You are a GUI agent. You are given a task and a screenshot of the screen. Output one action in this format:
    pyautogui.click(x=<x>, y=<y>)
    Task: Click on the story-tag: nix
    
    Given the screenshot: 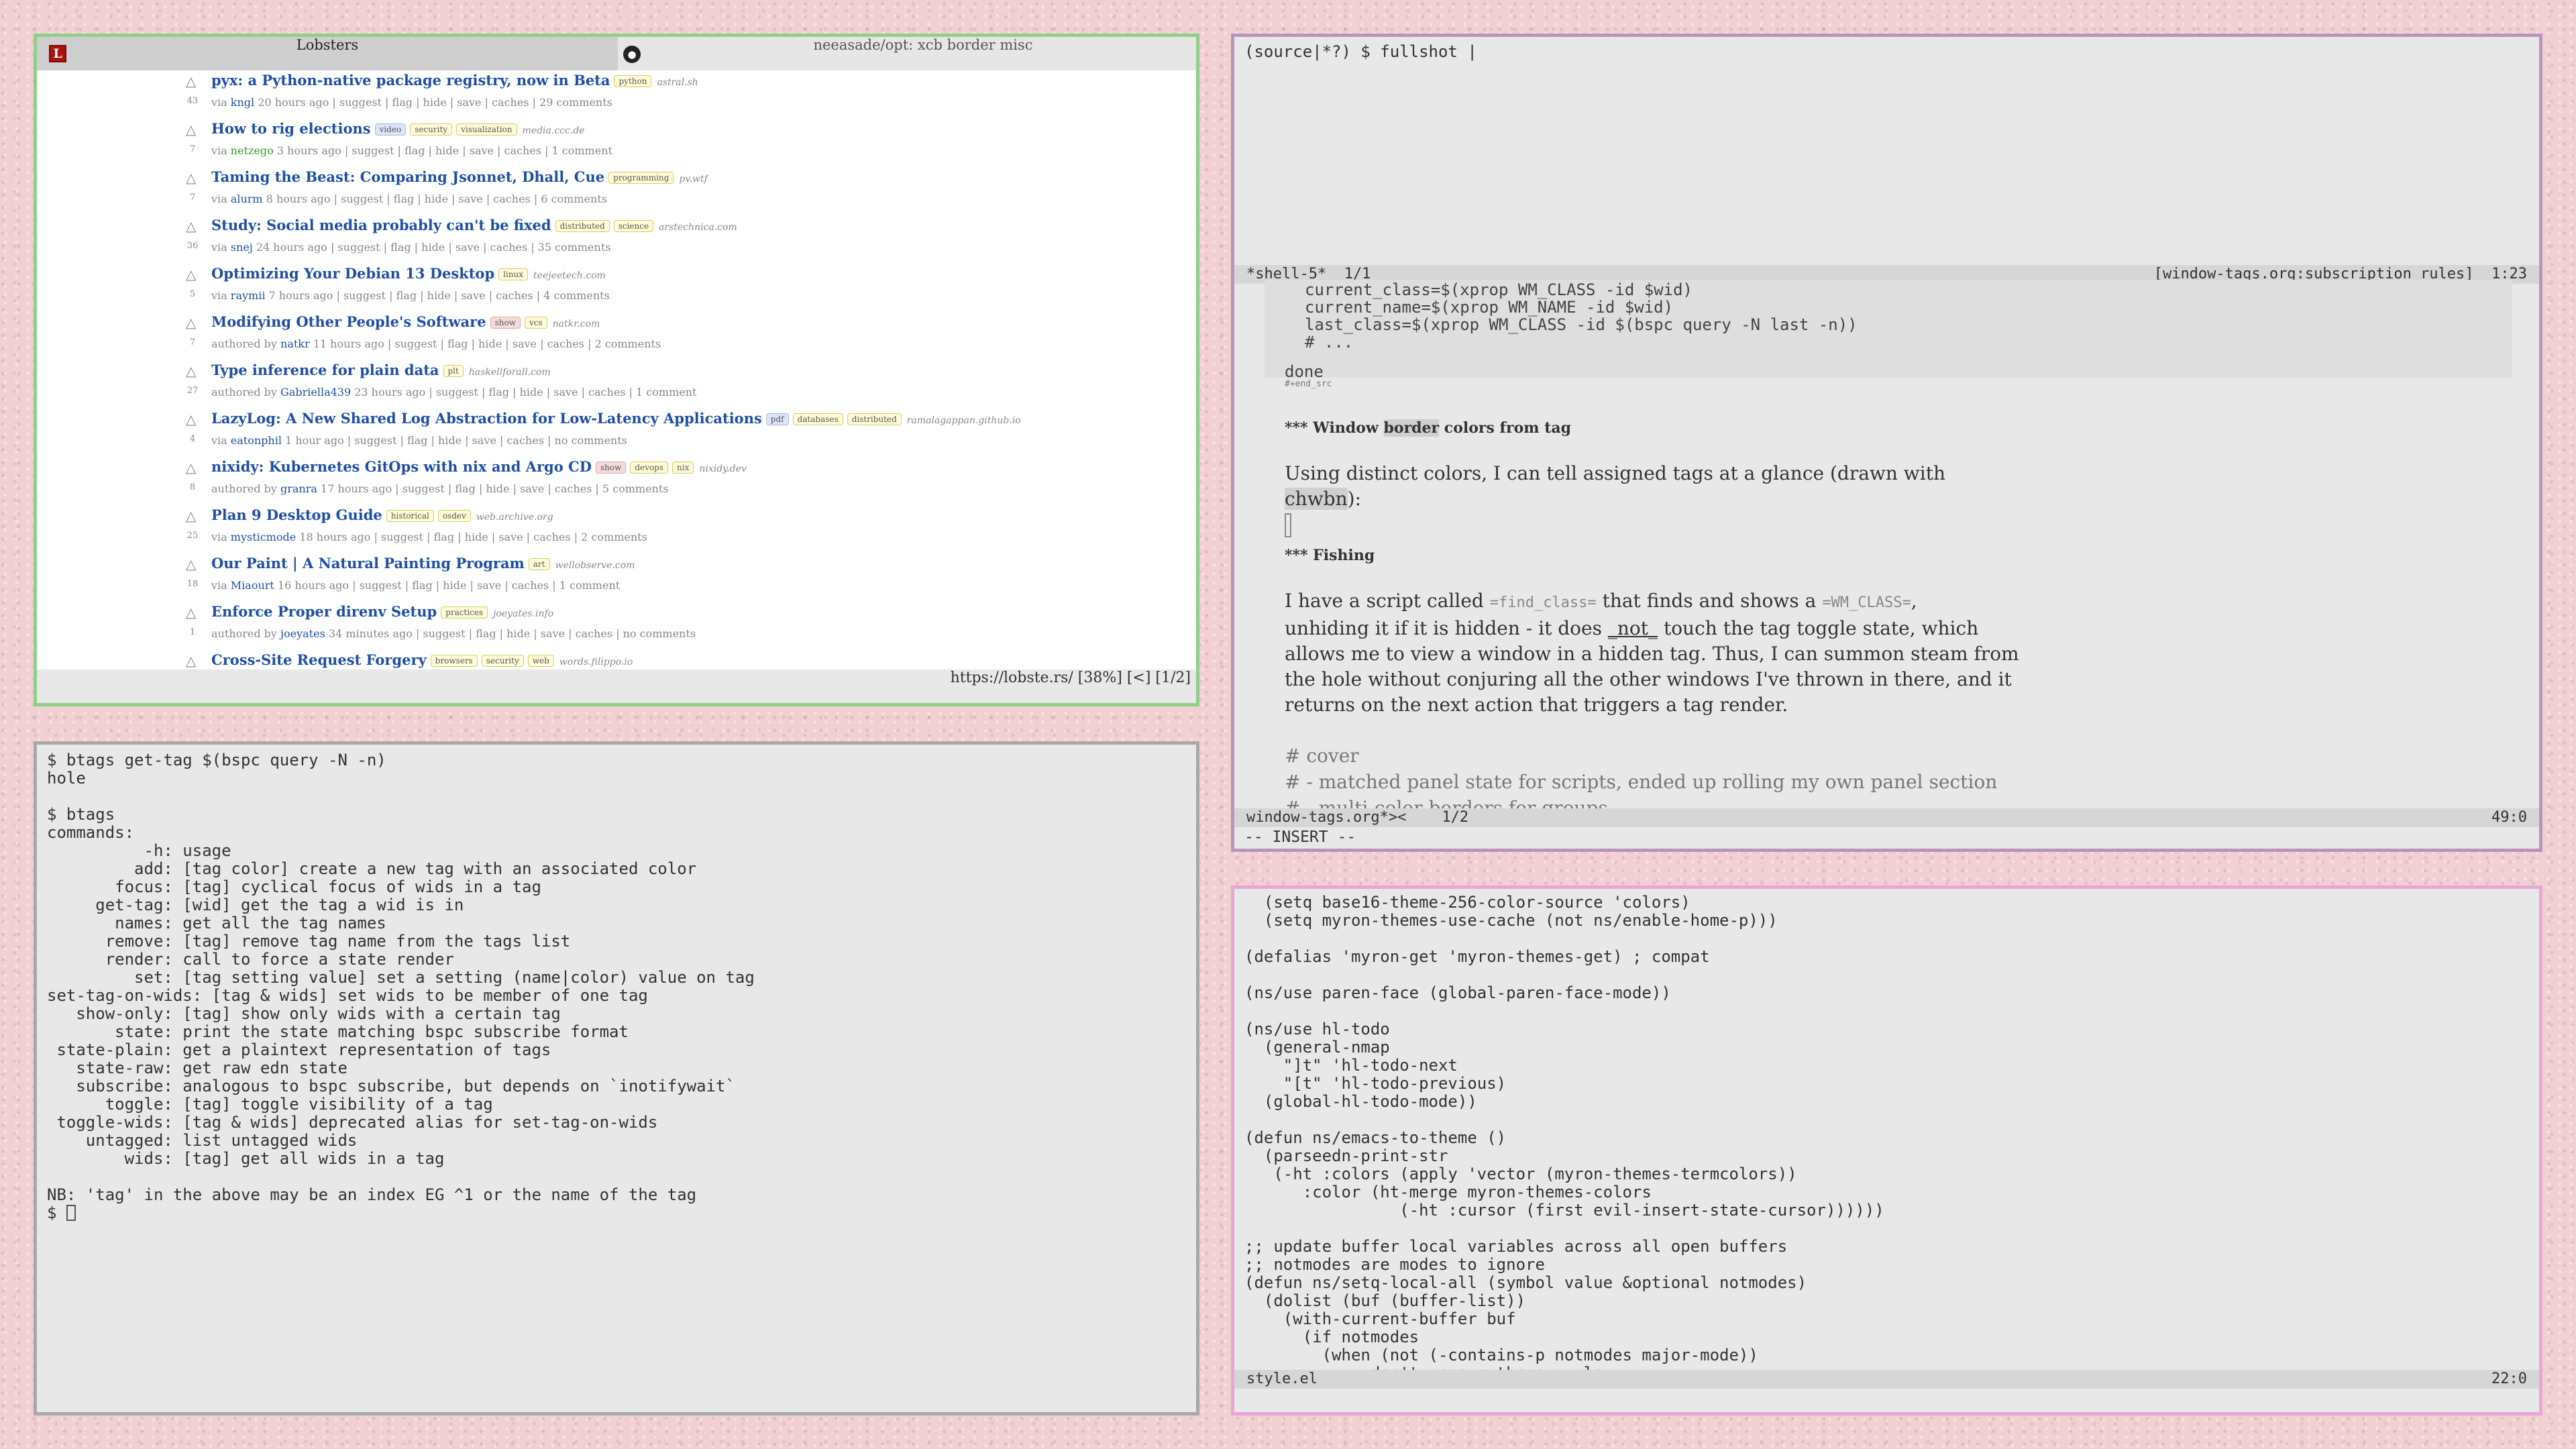 What is the action you would take?
    pyautogui.click(x=683, y=468)
    